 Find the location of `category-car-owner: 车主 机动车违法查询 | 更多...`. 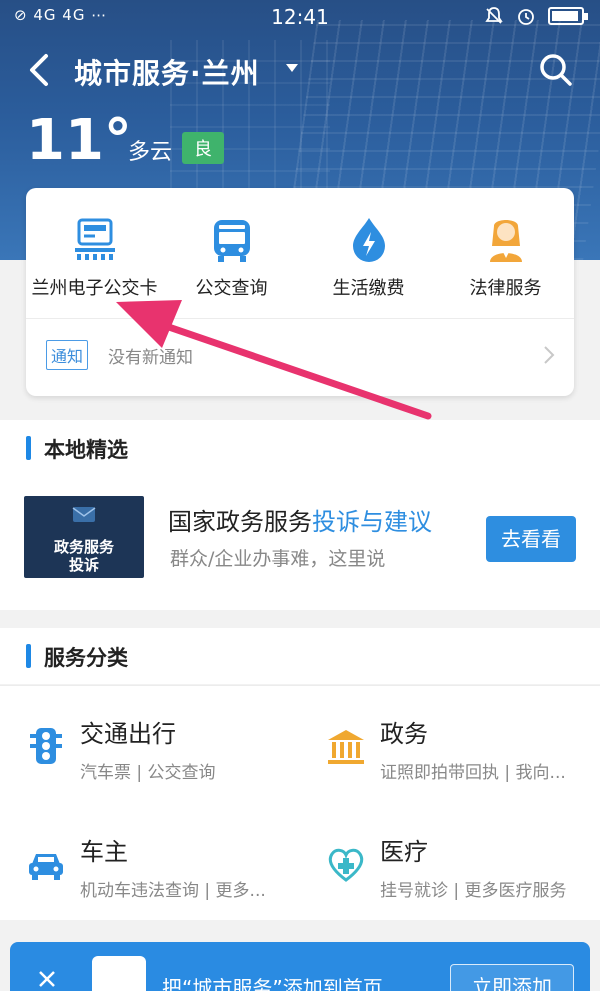

category-car-owner: 车主 机动车违法查询 | 更多... is located at coordinates (171, 872).